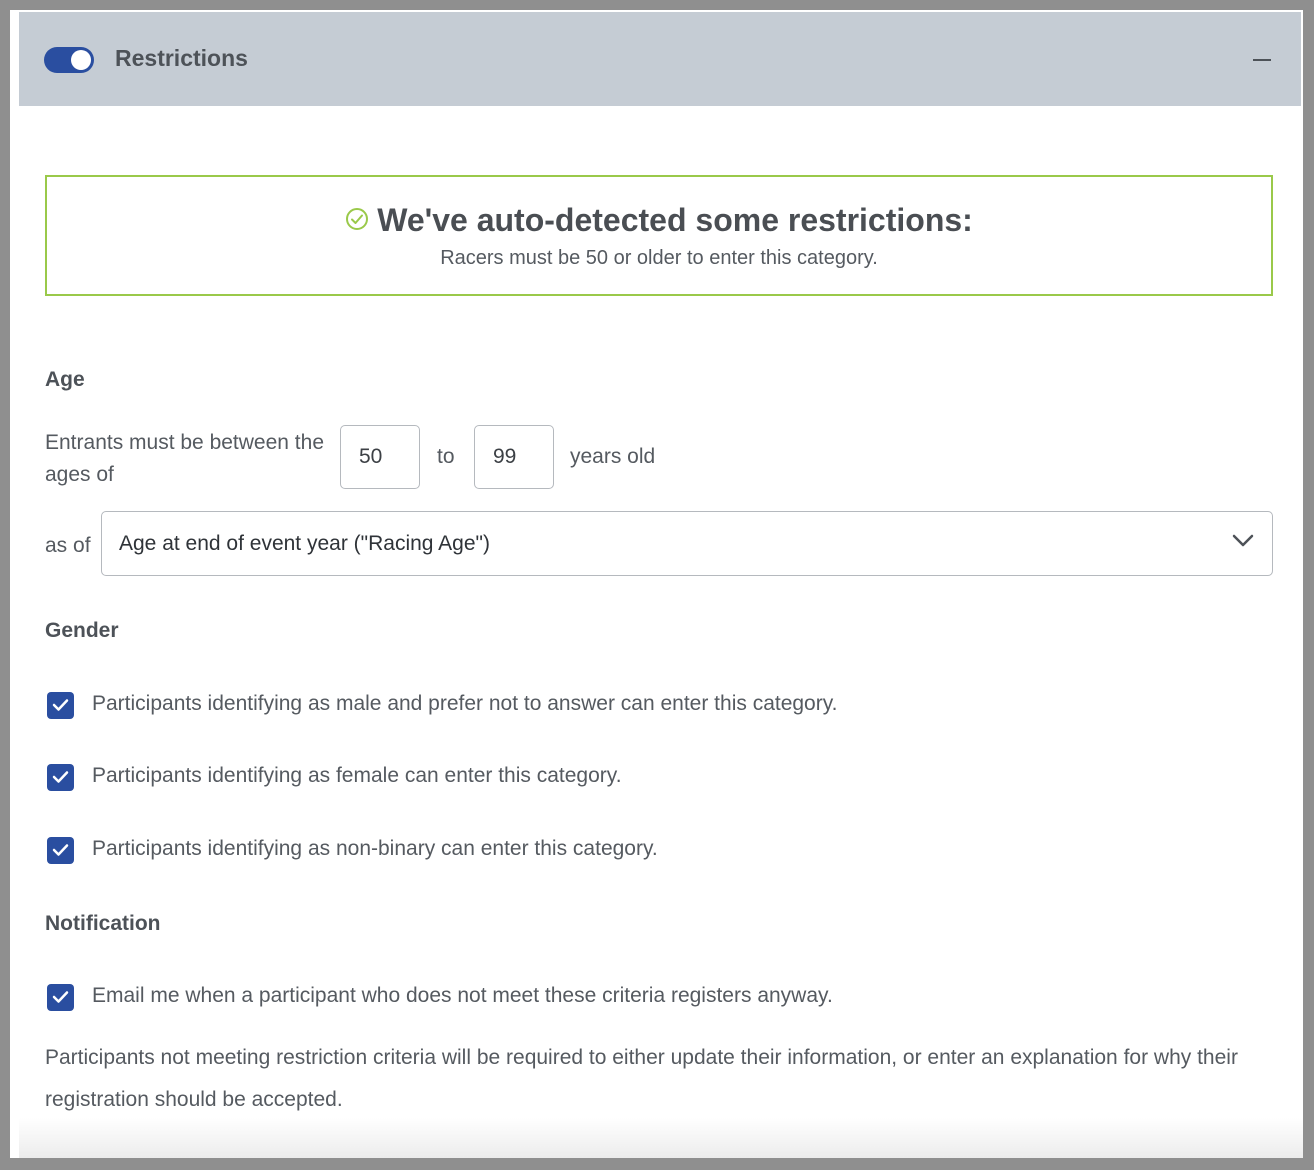 The height and width of the screenshot is (1170, 1314). I want to click on max-age-input, so click(514, 457).